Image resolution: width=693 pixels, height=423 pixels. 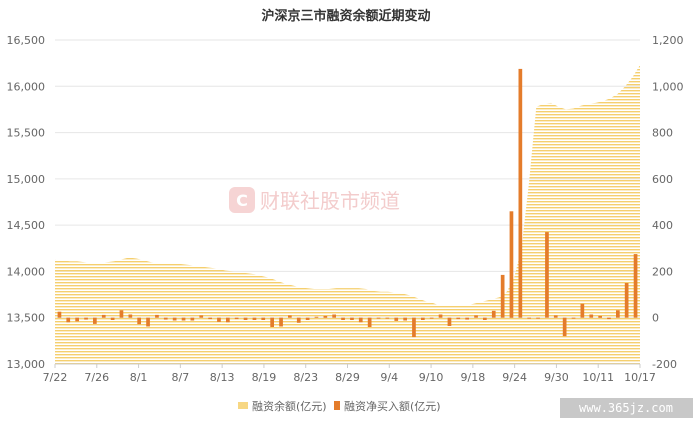 What do you see at coordinates (96, 377) in the screenshot?
I see `x-axis-tick-label: 7/26` at bounding box center [96, 377].